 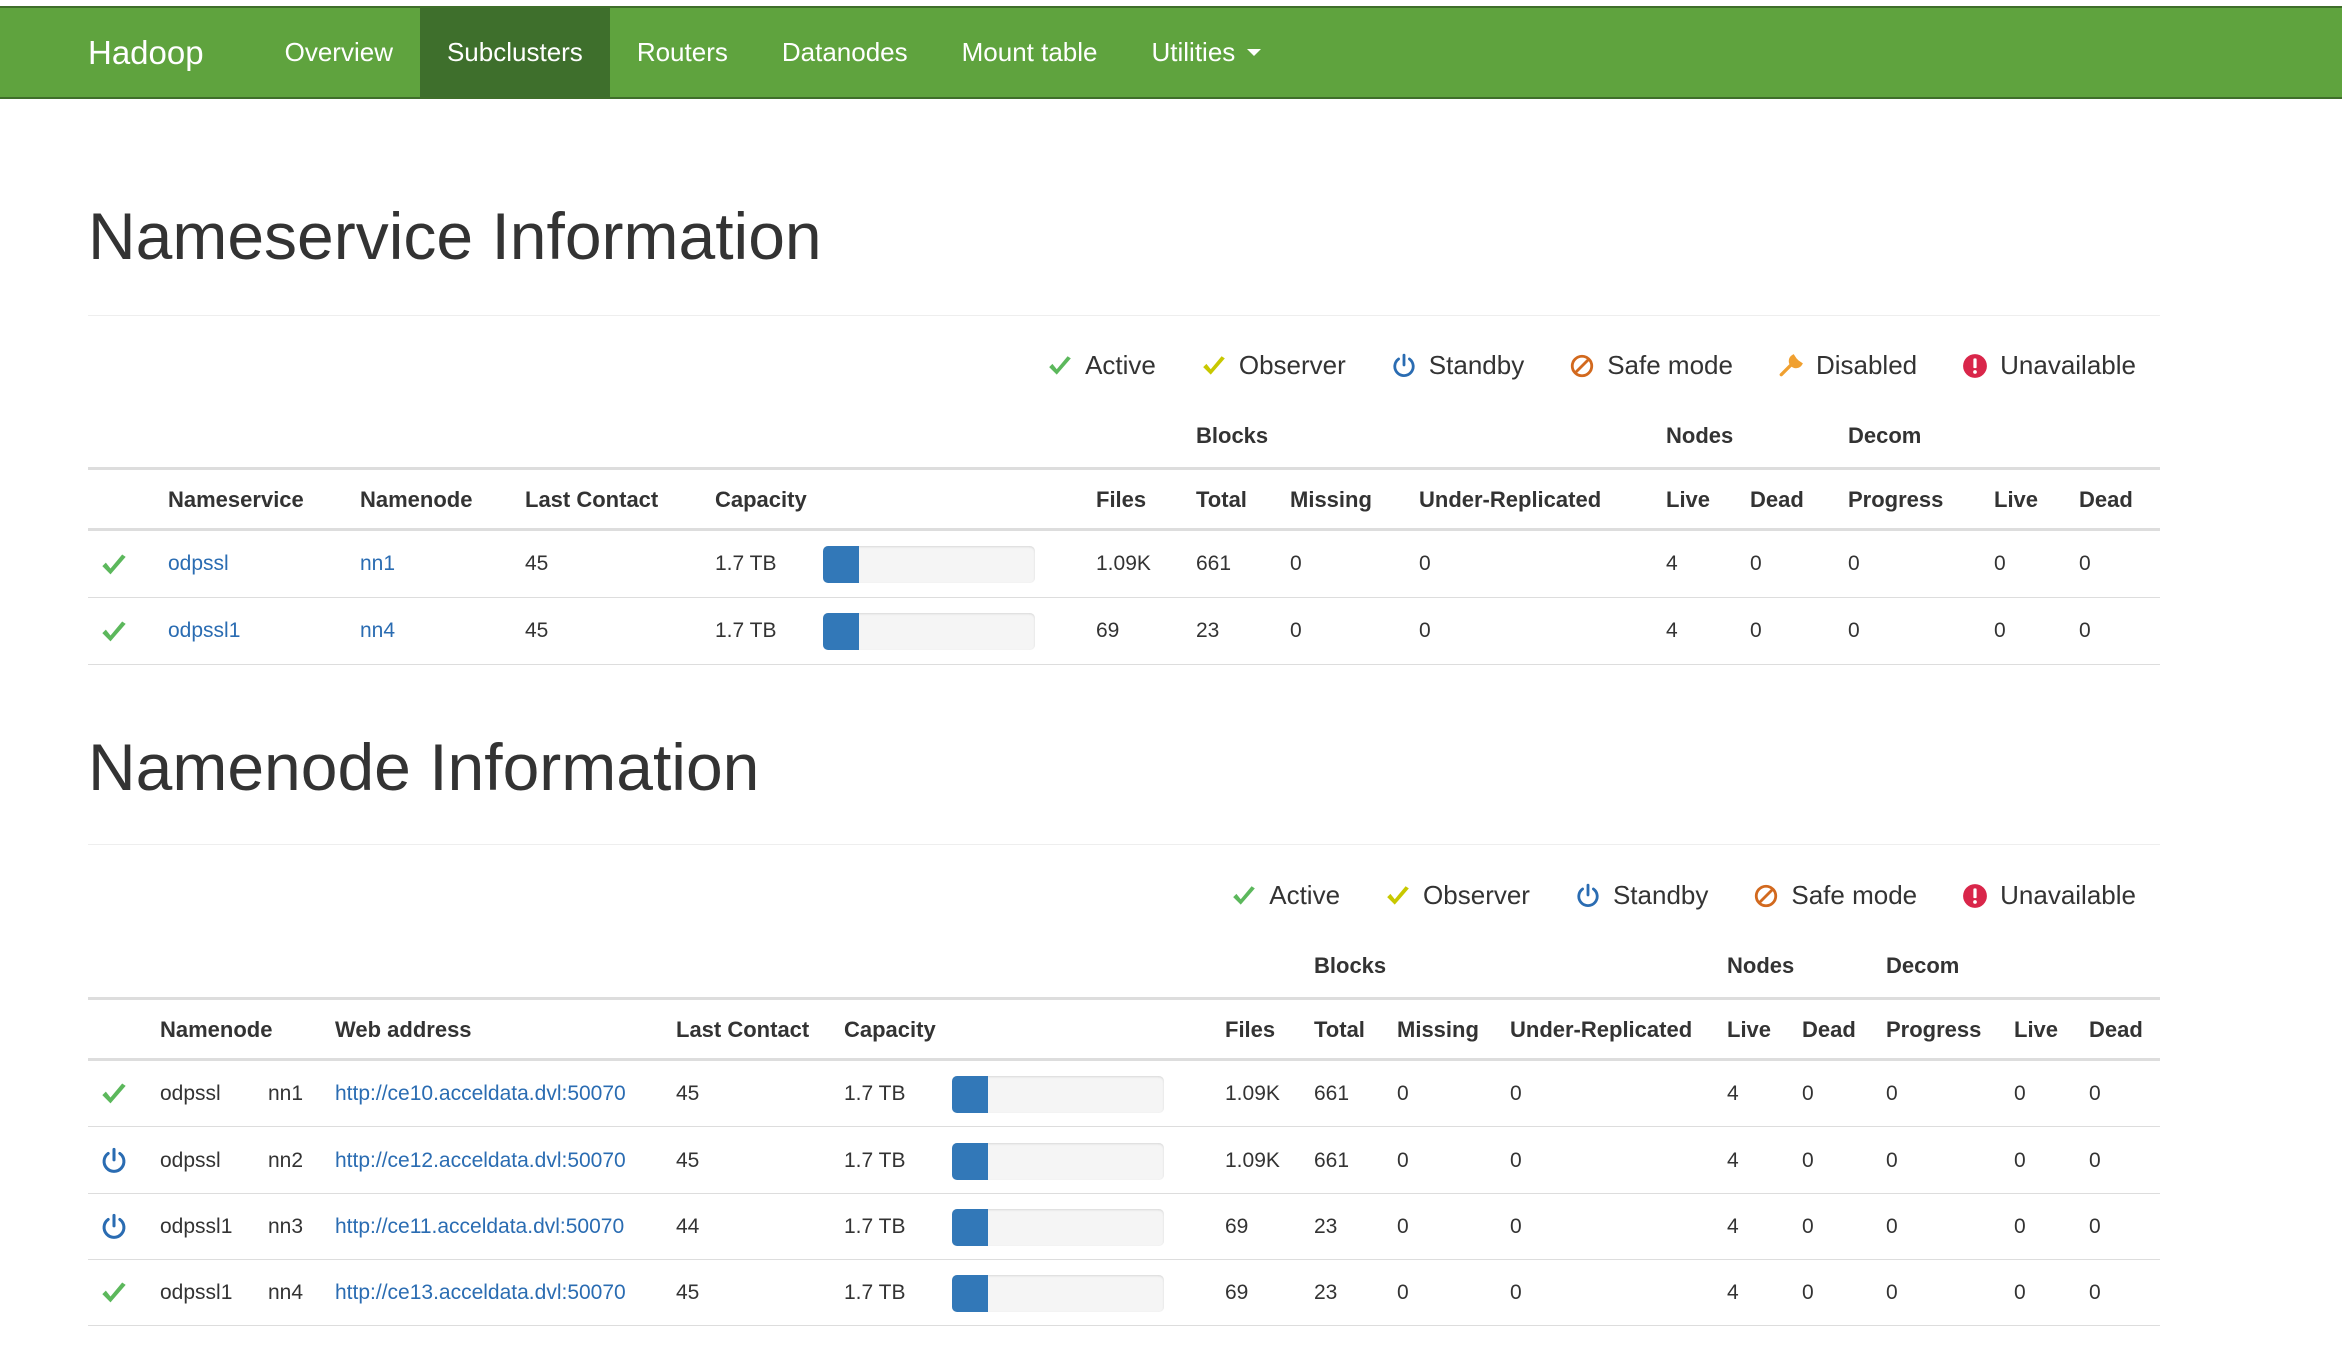 I want to click on table-row: odpssl nn1 45 1.7 TB 1.09K 661 0 0 4 0 0 0 0, so click(x=1124, y=564).